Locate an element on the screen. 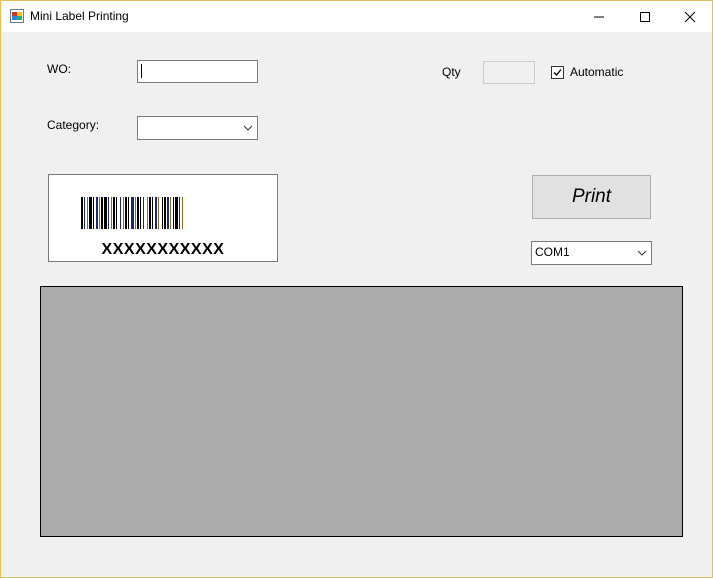 The image size is (713, 578). category-label: Category: is located at coordinates (73, 125).